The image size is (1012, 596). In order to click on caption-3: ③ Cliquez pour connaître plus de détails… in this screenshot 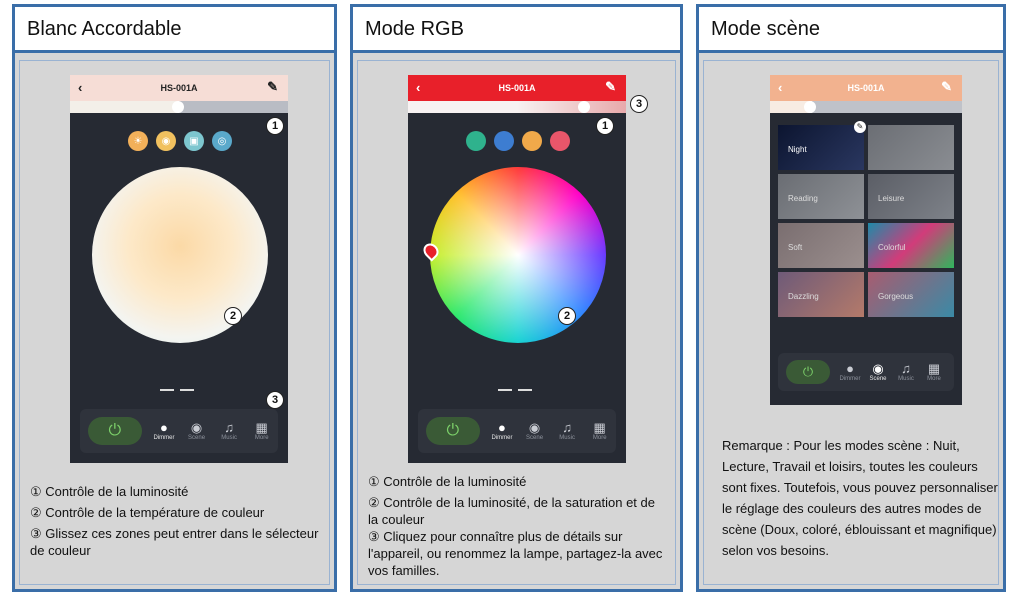, I will do `click(515, 553)`.